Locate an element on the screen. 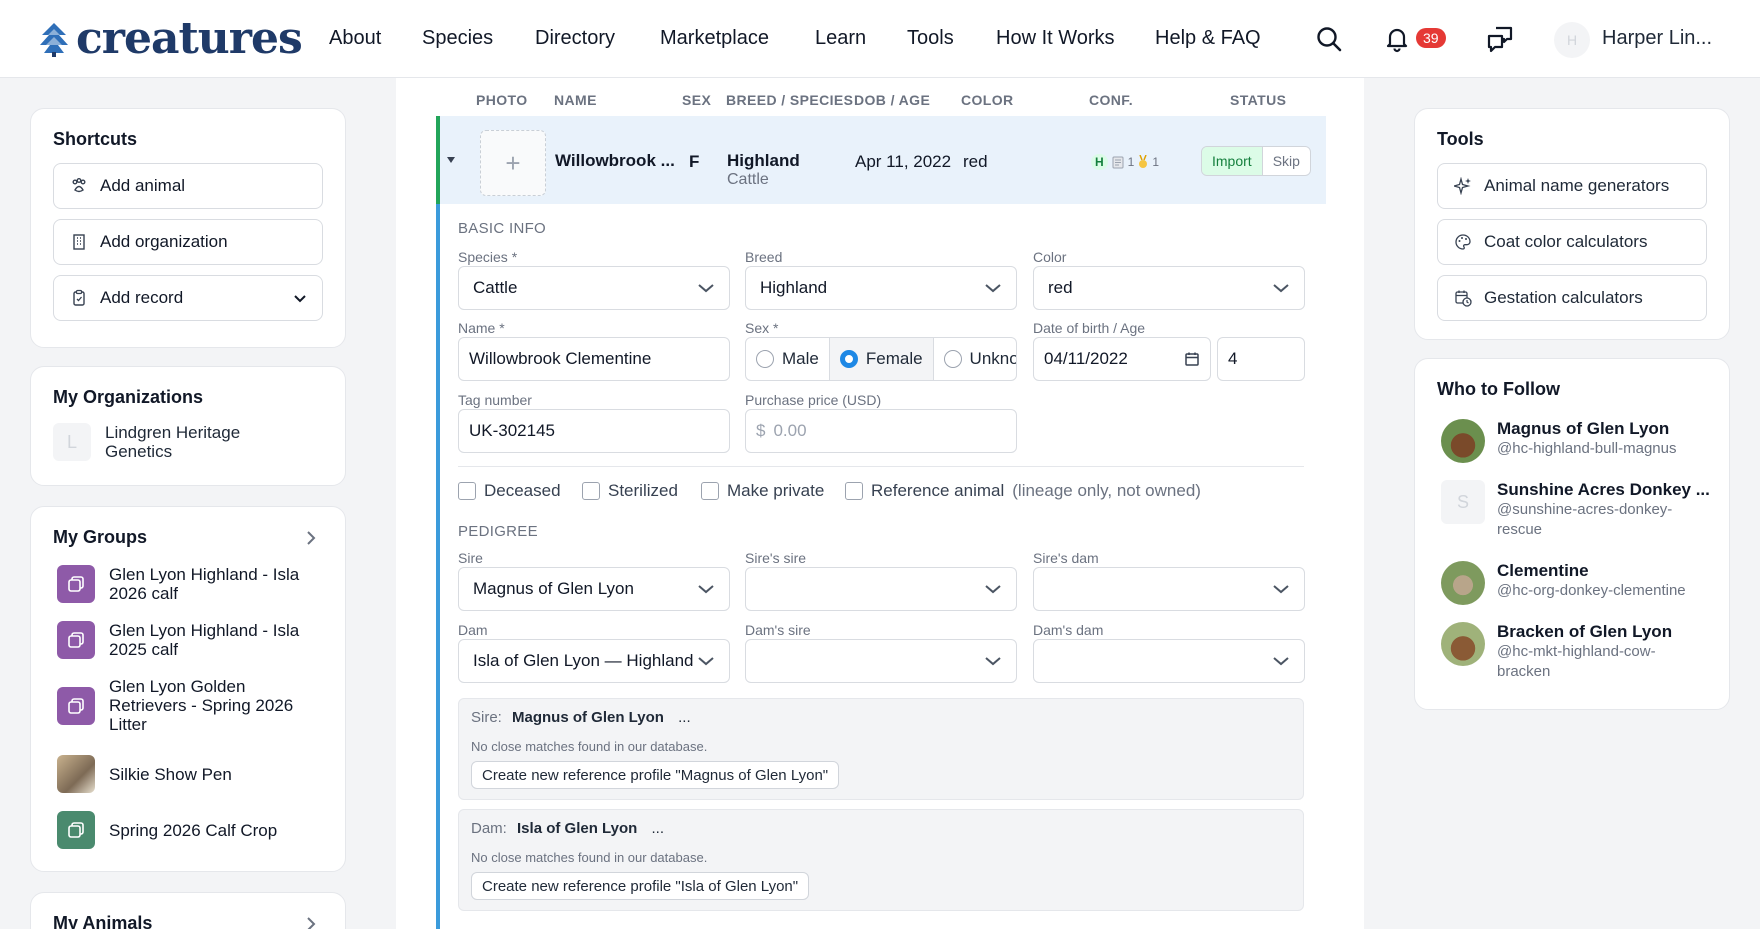 Image resolution: width=1760 pixels, height=929 pixels. tag-number-input: UK-302145 is located at coordinates (594, 431).